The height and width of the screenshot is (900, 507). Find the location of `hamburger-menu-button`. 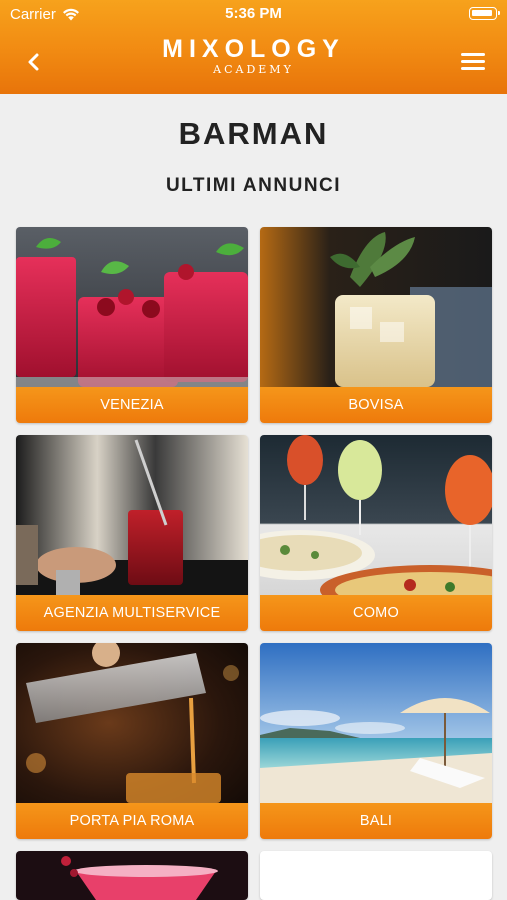

hamburger-menu-button is located at coordinates (474, 61).